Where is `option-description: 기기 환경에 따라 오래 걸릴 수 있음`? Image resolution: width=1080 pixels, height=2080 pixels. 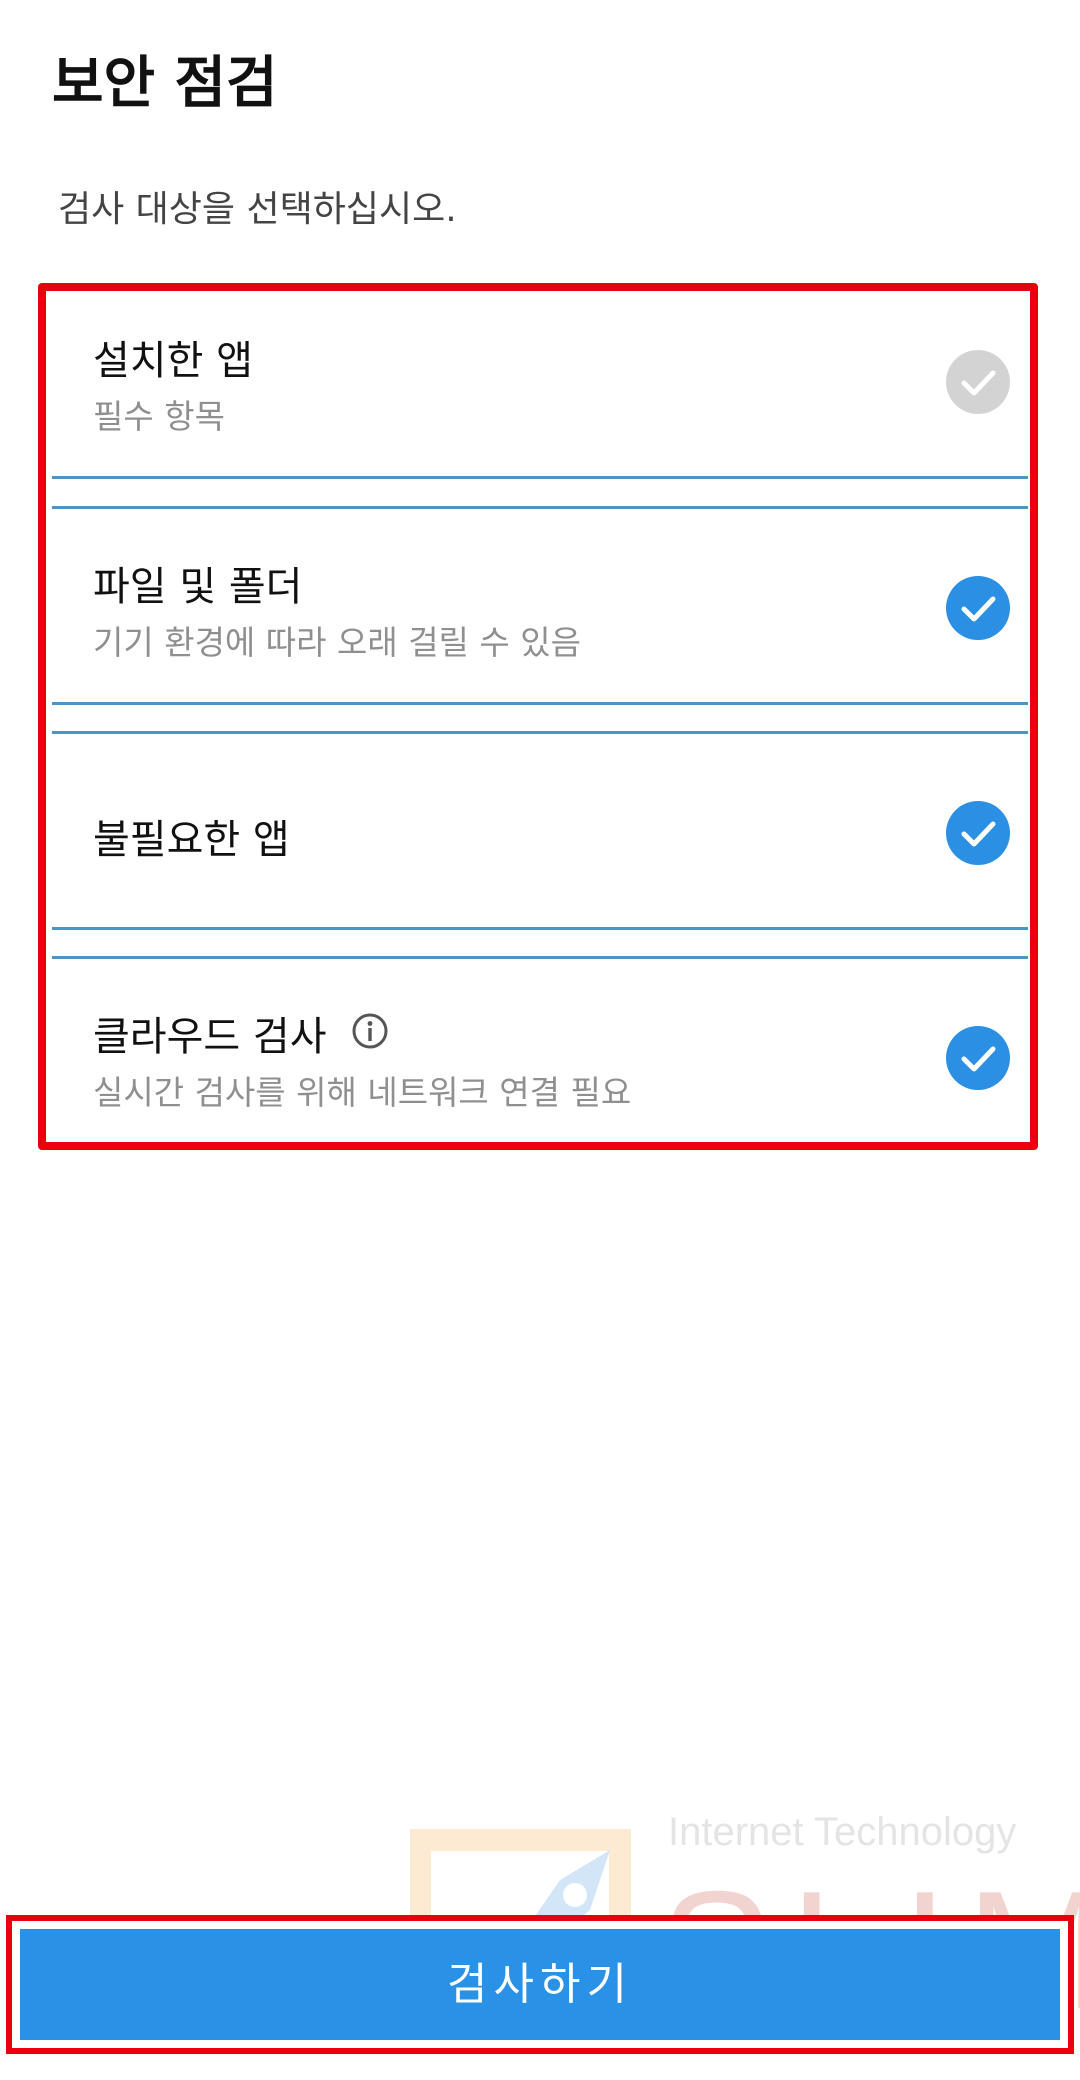
option-description: 기기 환경에 따라 오래 걸릴 수 있음 is located at coordinates (337, 642).